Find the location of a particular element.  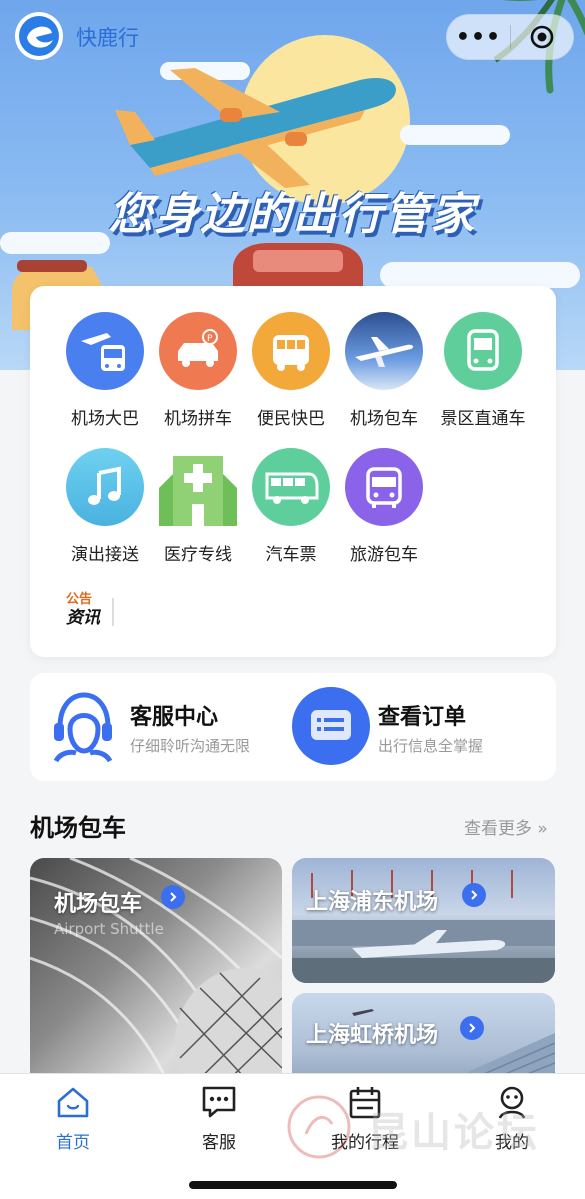

service-airport-charter: 机场包车 is located at coordinates (384, 370).